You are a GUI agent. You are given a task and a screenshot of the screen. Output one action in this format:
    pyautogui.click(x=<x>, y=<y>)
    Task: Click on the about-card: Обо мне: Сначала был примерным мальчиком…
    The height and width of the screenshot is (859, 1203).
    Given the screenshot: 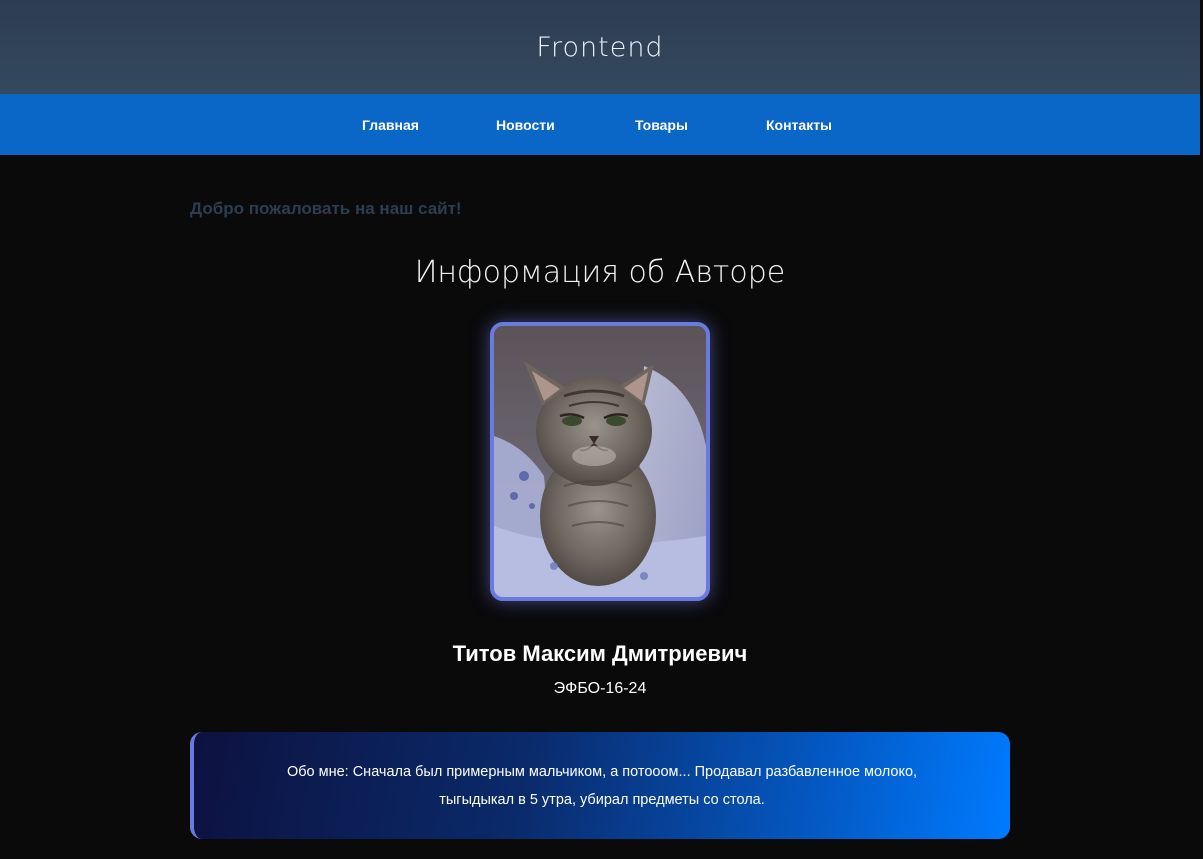 What is the action you would take?
    pyautogui.click(x=600, y=785)
    